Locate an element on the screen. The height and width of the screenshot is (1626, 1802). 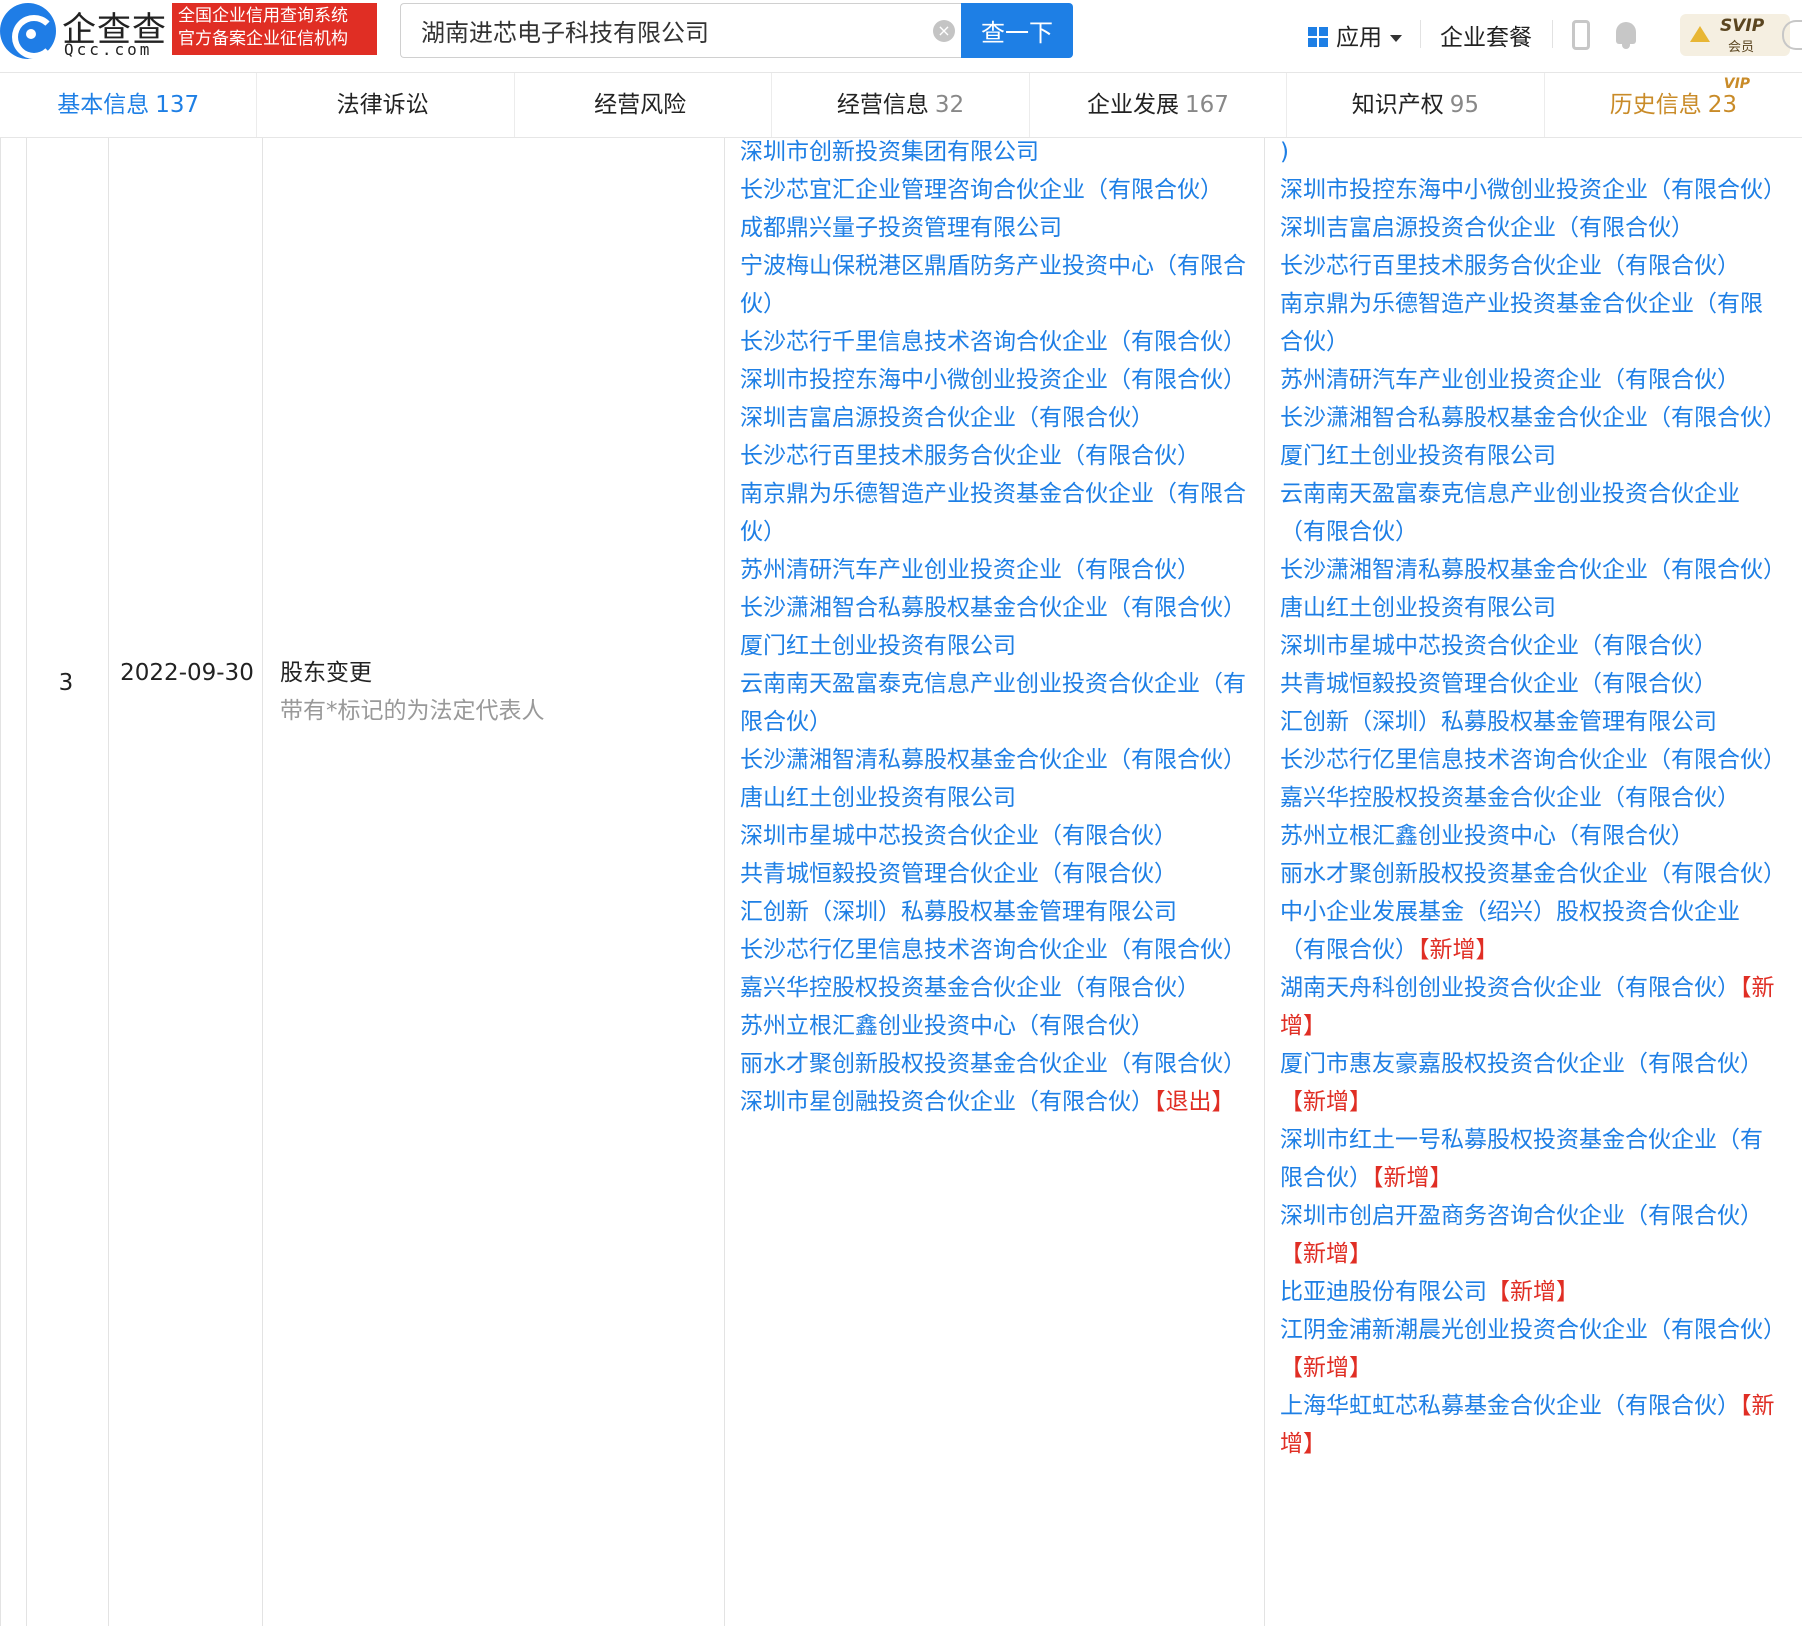
tab-legal: 法律诉讼 is located at coordinates (386, 105).